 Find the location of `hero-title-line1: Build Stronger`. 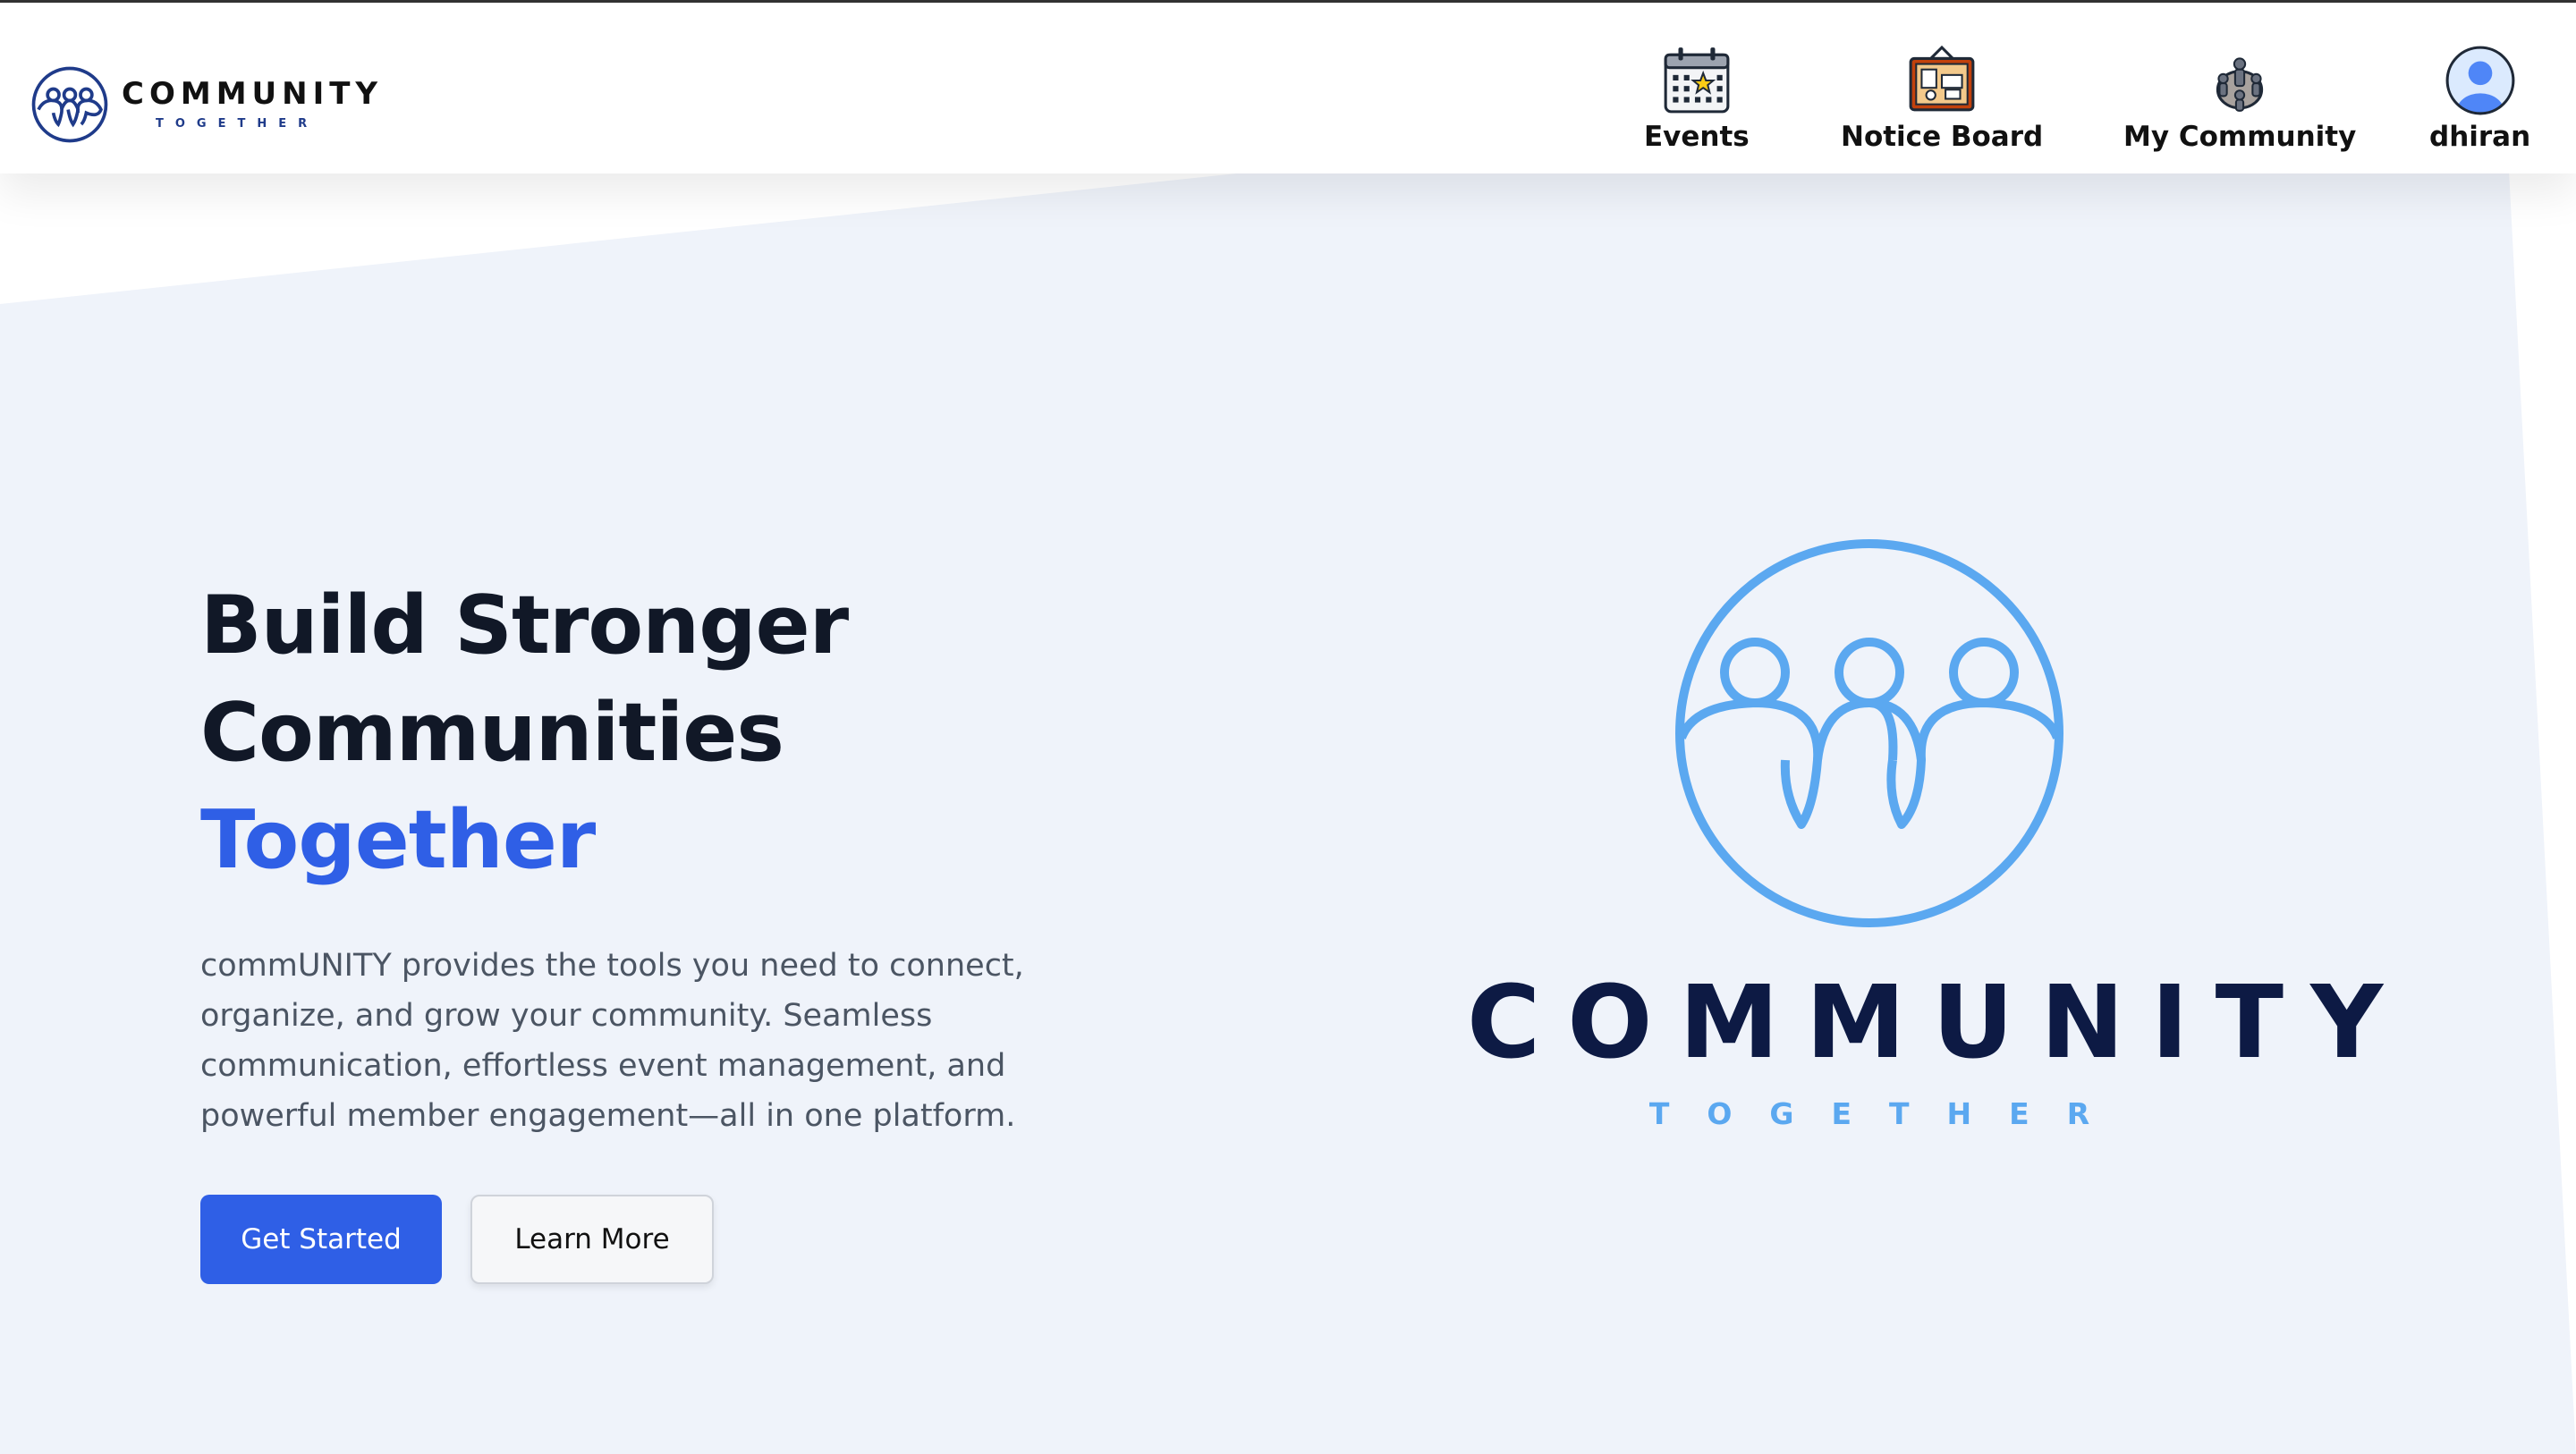

hero-title-line1: Build Stronger is located at coordinates (524, 625).